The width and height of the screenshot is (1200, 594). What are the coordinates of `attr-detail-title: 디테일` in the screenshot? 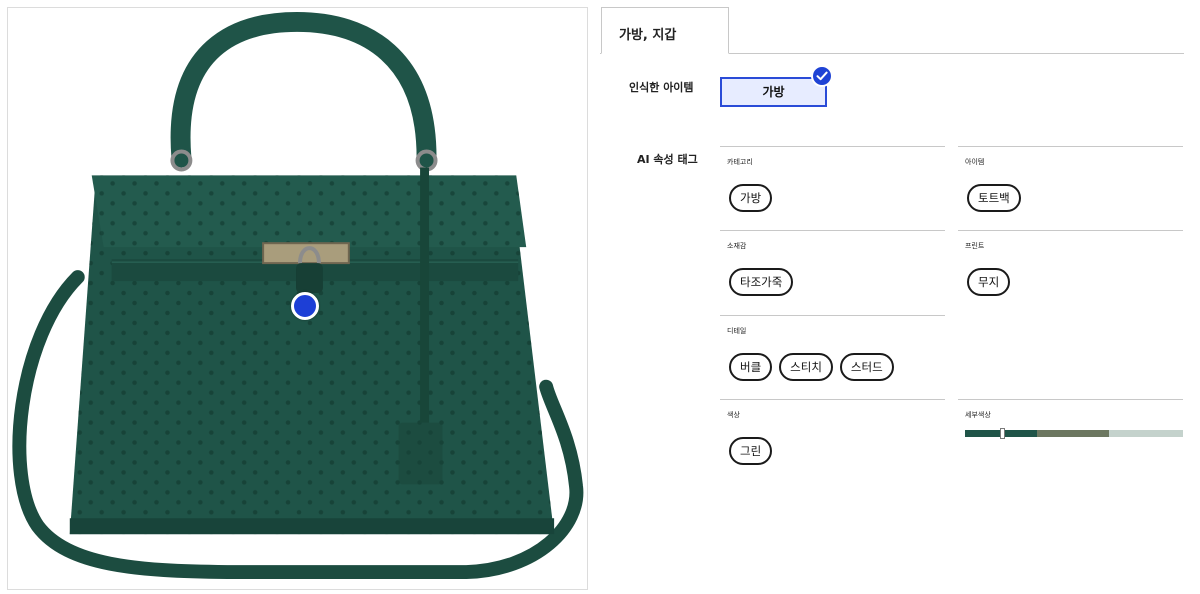 It's located at (737, 331).